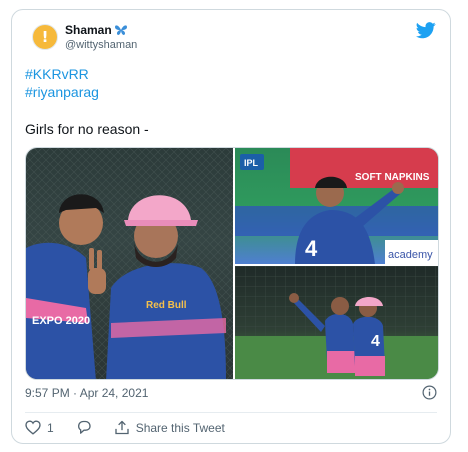 The image size is (468, 452). I want to click on display-name-row: Shaman, so click(101, 30).